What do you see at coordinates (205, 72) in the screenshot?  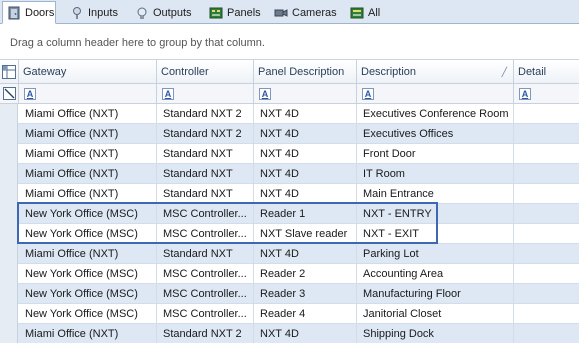 I see `column-header-controller: Controller` at bounding box center [205, 72].